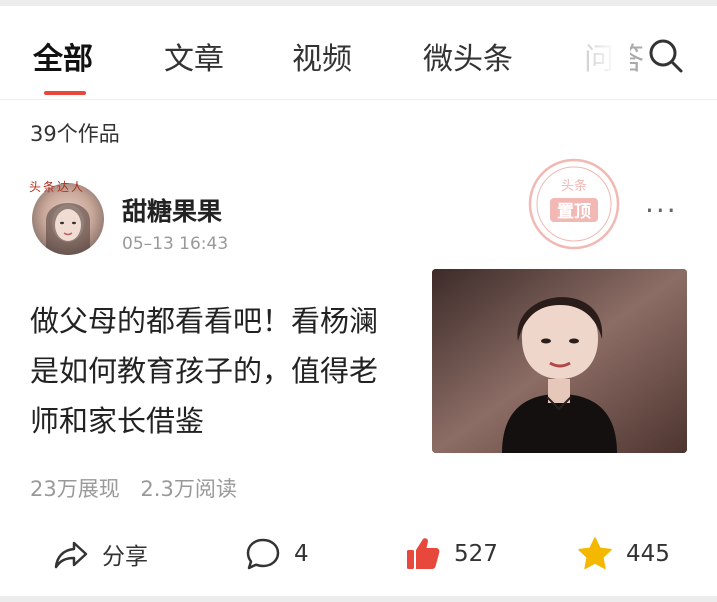  What do you see at coordinates (75, 134) in the screenshot?
I see `works-count: 39个作品` at bounding box center [75, 134].